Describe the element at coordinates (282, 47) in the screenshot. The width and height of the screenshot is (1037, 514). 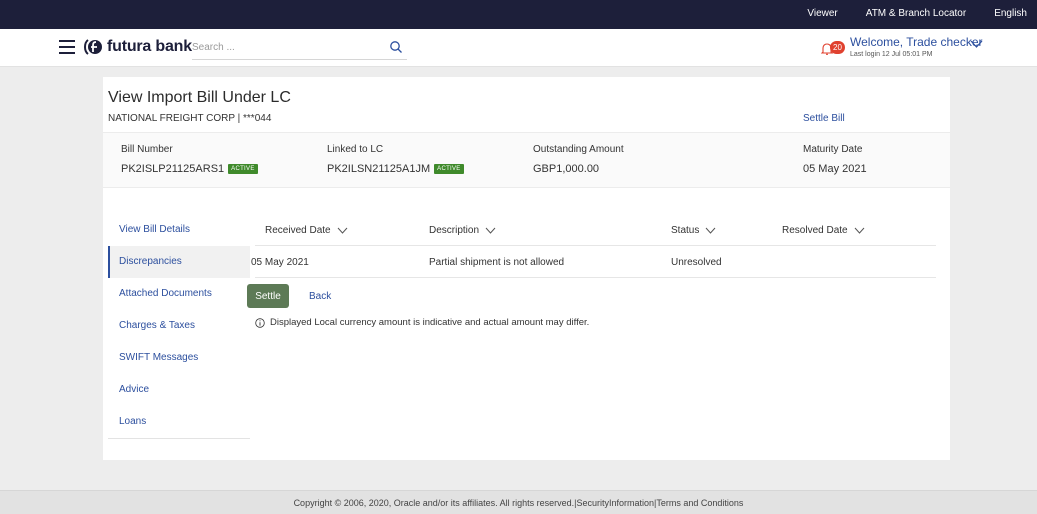
I see `search-input` at that location.